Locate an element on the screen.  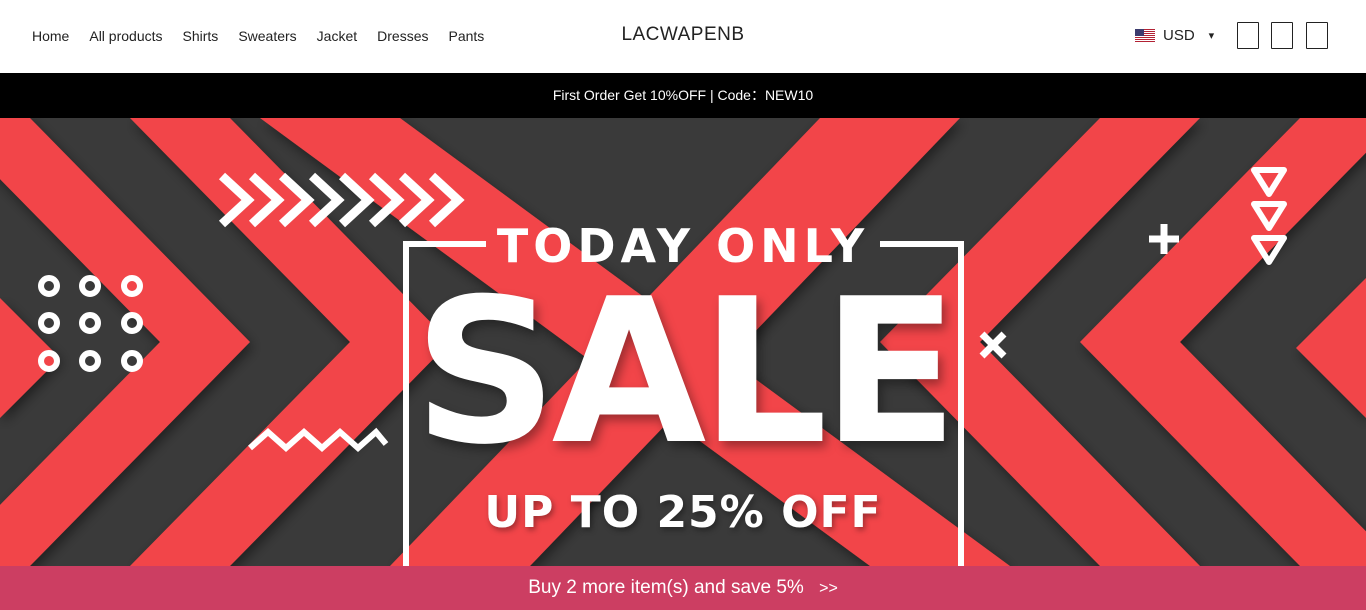
announcement-text: First Order Get 10%OFF | Code：NEW10 is located at coordinates (683, 95).